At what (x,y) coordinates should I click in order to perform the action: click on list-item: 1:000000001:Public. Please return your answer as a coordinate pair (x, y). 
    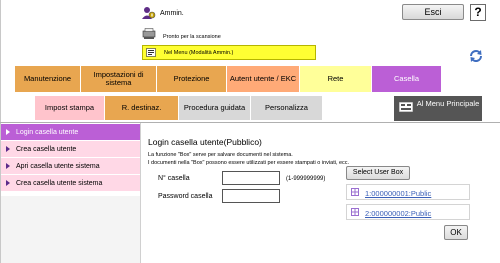
    Looking at the image, I should click on (408, 192).